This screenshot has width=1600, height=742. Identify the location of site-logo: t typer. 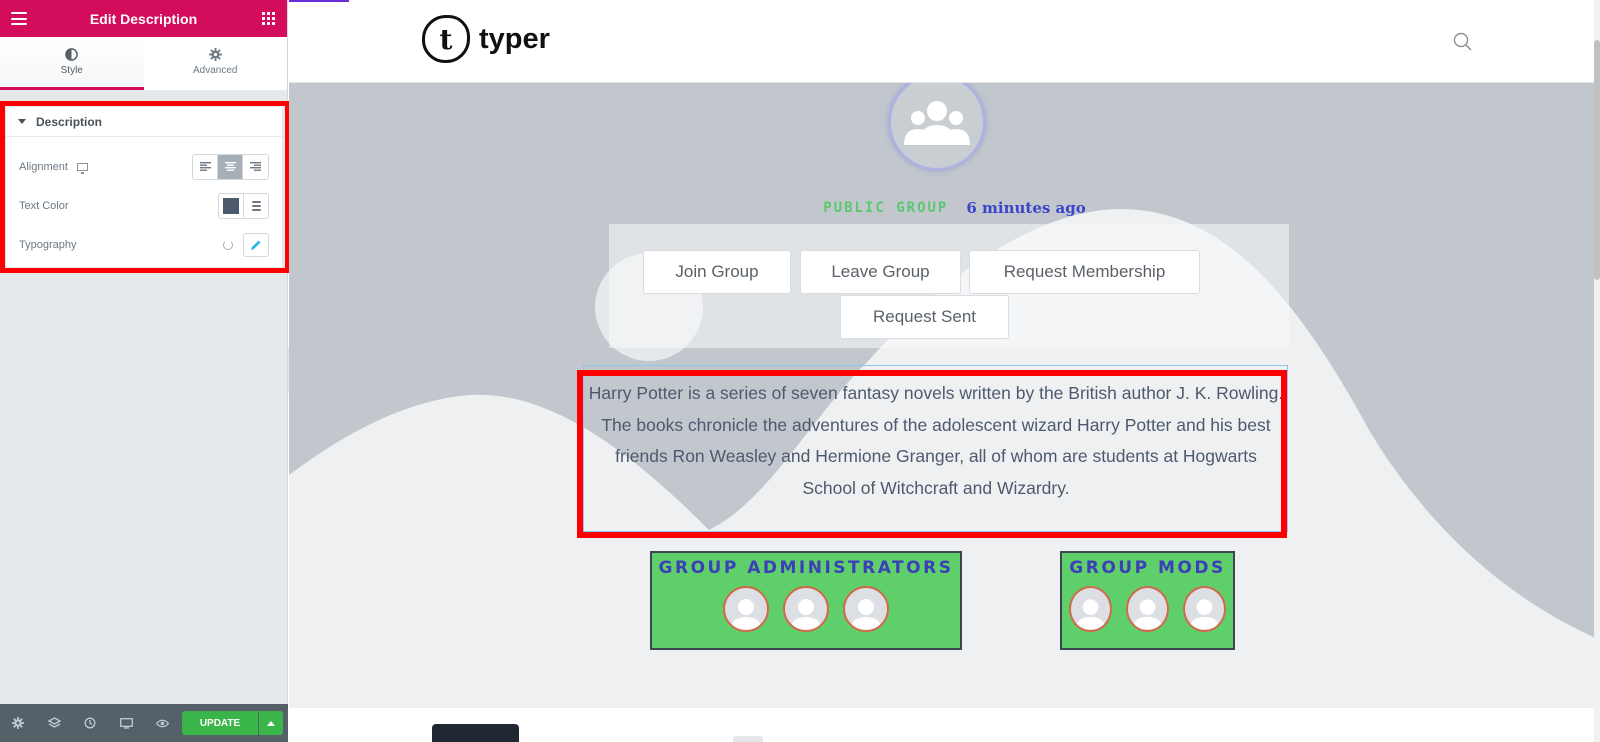
(486, 39).